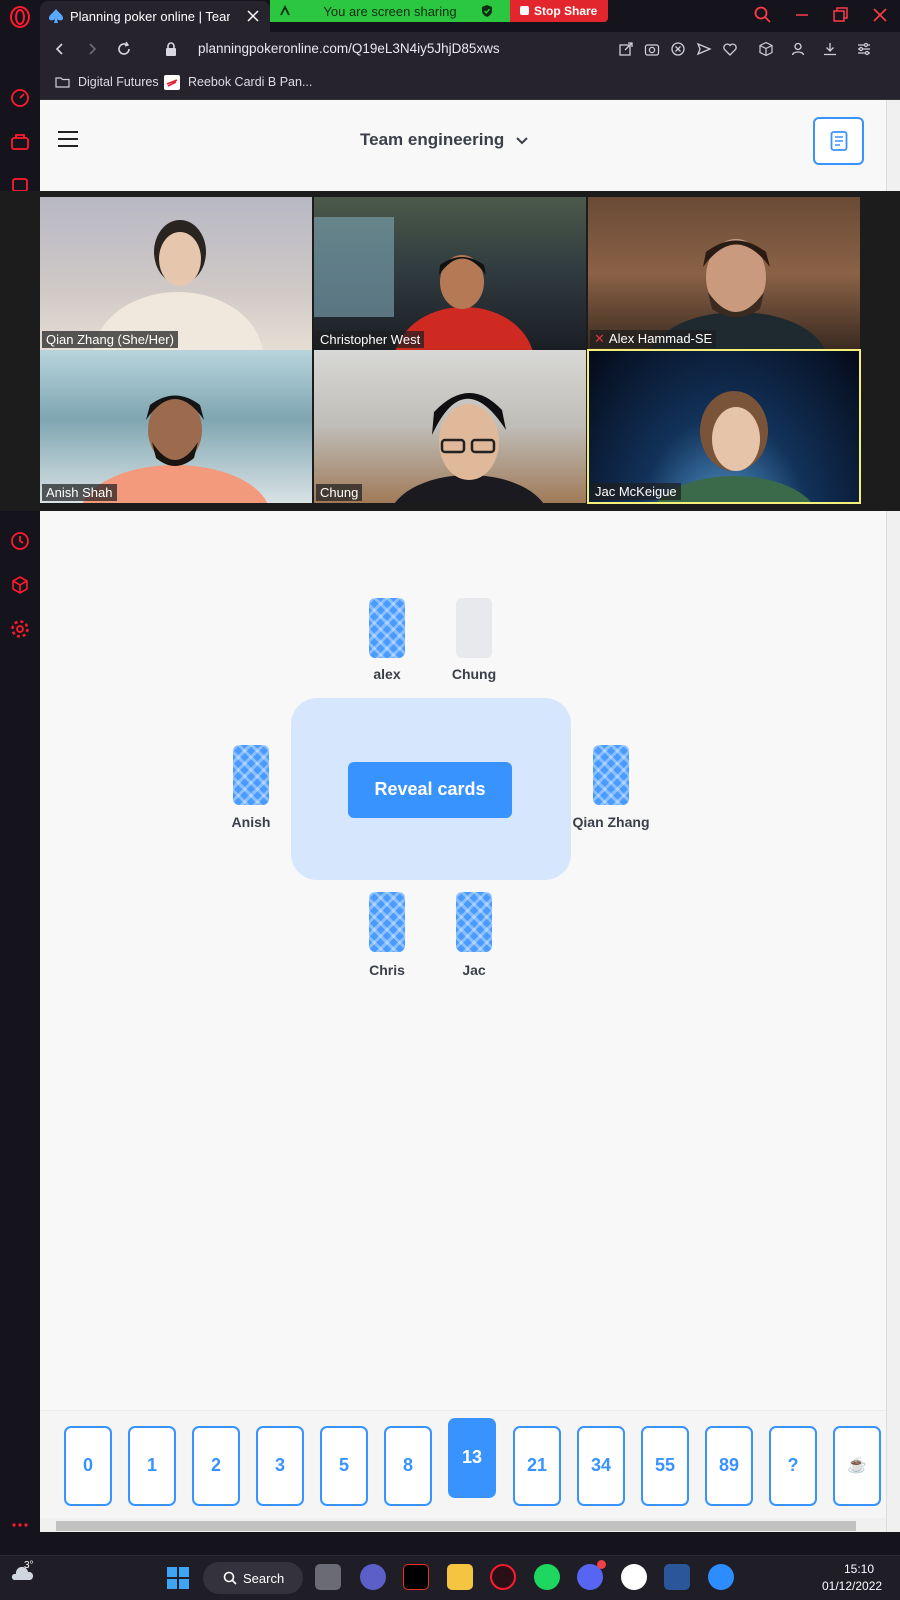 The height and width of the screenshot is (1600, 900). What do you see at coordinates (547, 1577) in the screenshot?
I see `spotify-icon` at bounding box center [547, 1577].